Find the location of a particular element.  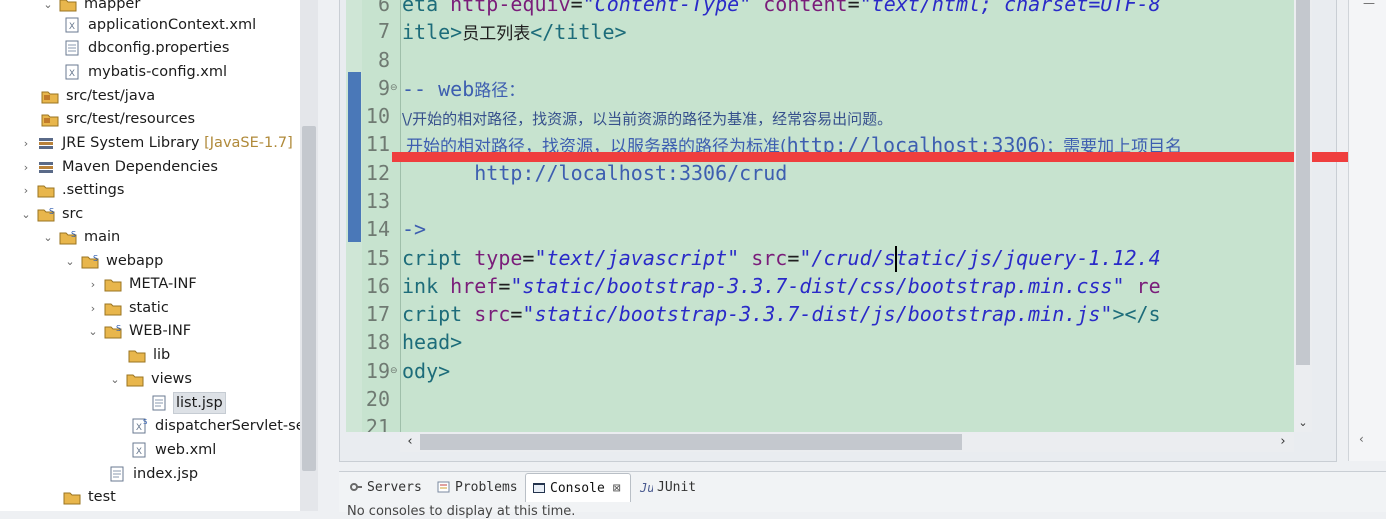

servers-icon is located at coordinates (356, 487).